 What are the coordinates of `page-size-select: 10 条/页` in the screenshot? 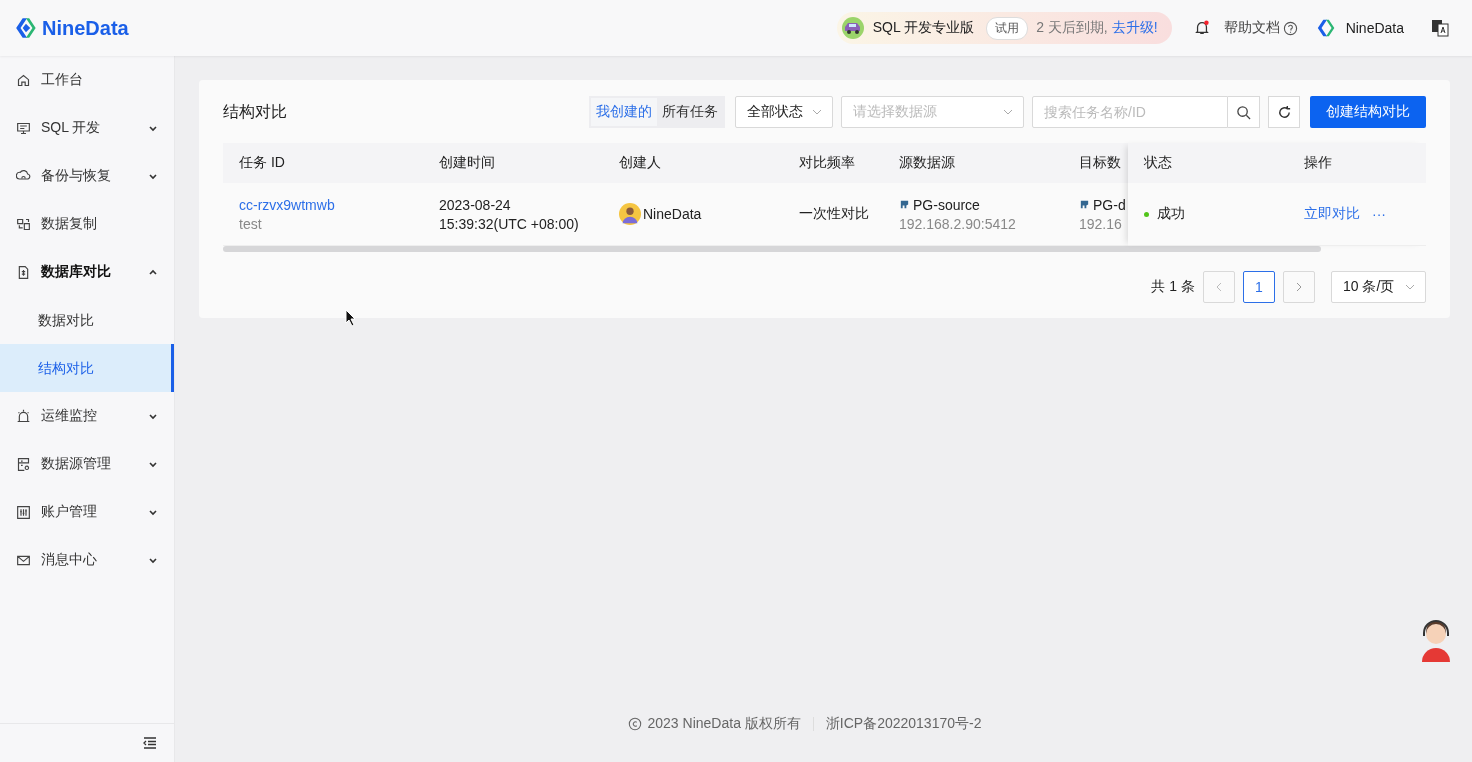 It's located at (1378, 287).